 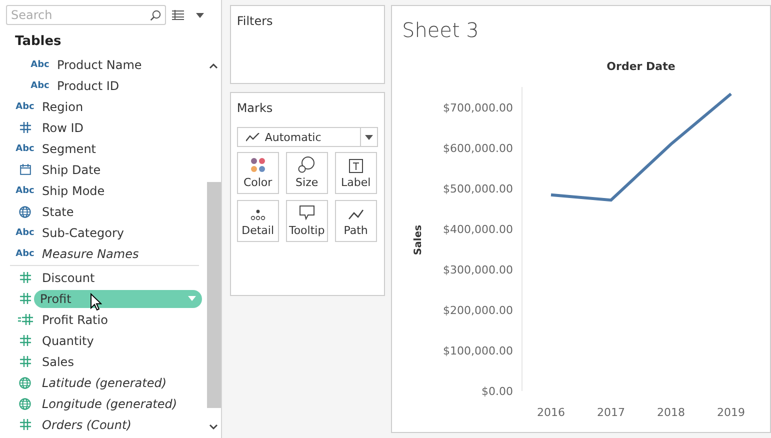 What do you see at coordinates (213, 66) in the screenshot?
I see `scroll-up-icon` at bounding box center [213, 66].